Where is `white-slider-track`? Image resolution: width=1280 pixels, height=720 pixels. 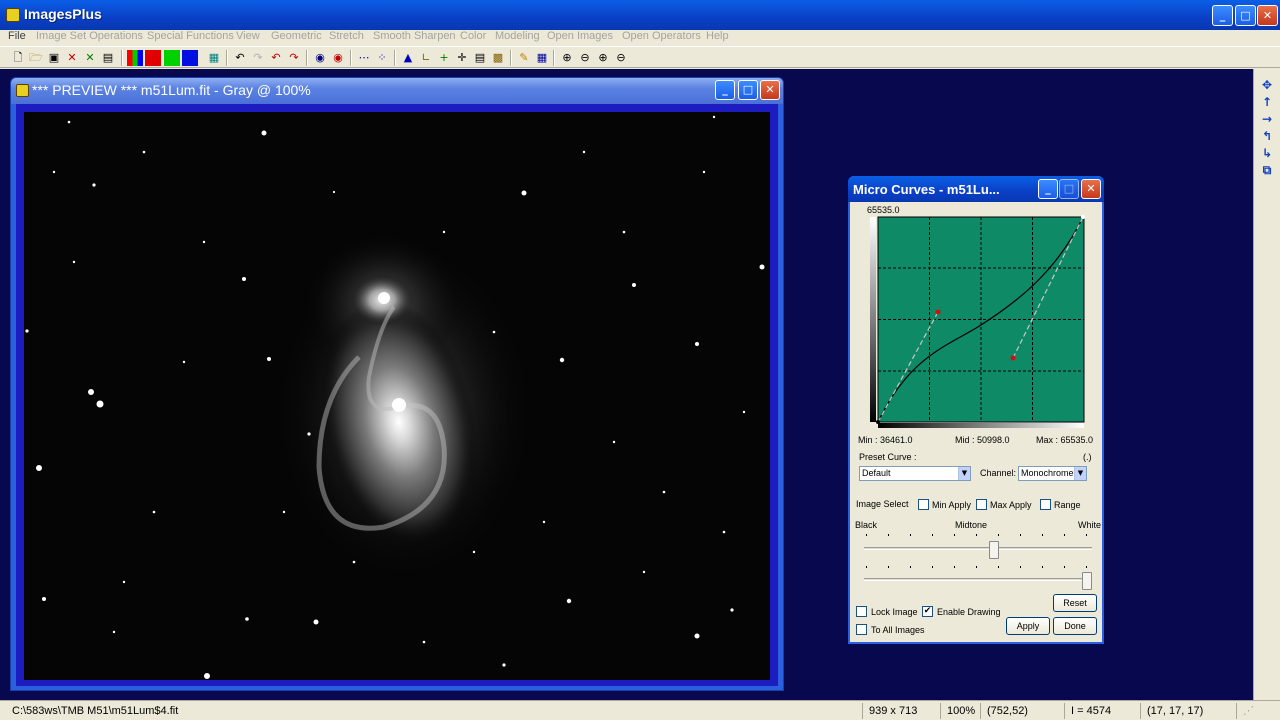
white-slider-track is located at coordinates (978, 579).